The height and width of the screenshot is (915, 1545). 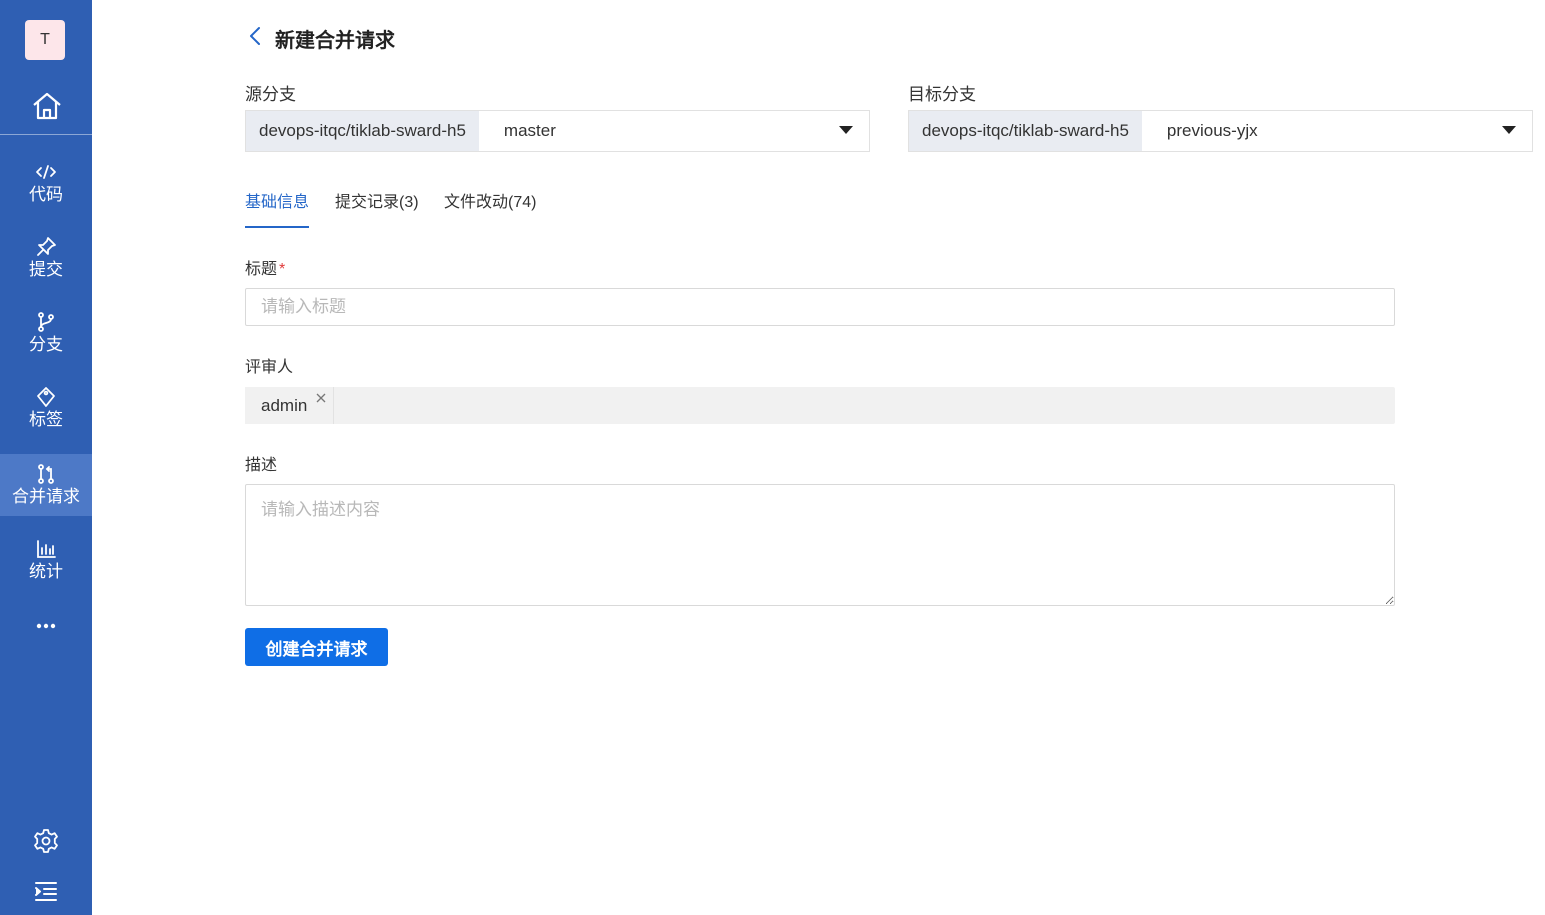 I want to click on home-icon, so click(x=47, y=106).